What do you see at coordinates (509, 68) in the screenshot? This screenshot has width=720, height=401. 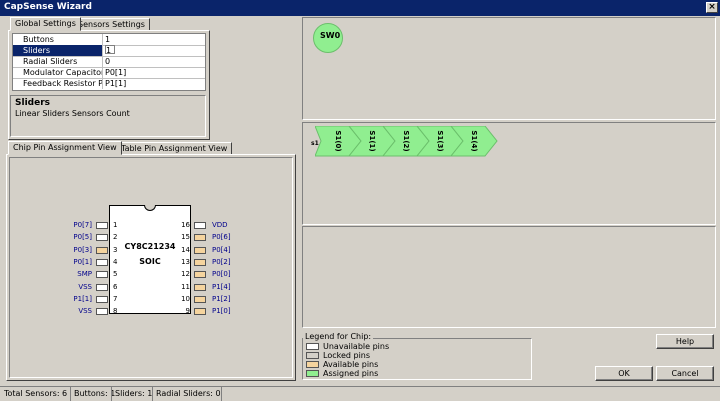 I see `buttons-panel: SW0` at bounding box center [509, 68].